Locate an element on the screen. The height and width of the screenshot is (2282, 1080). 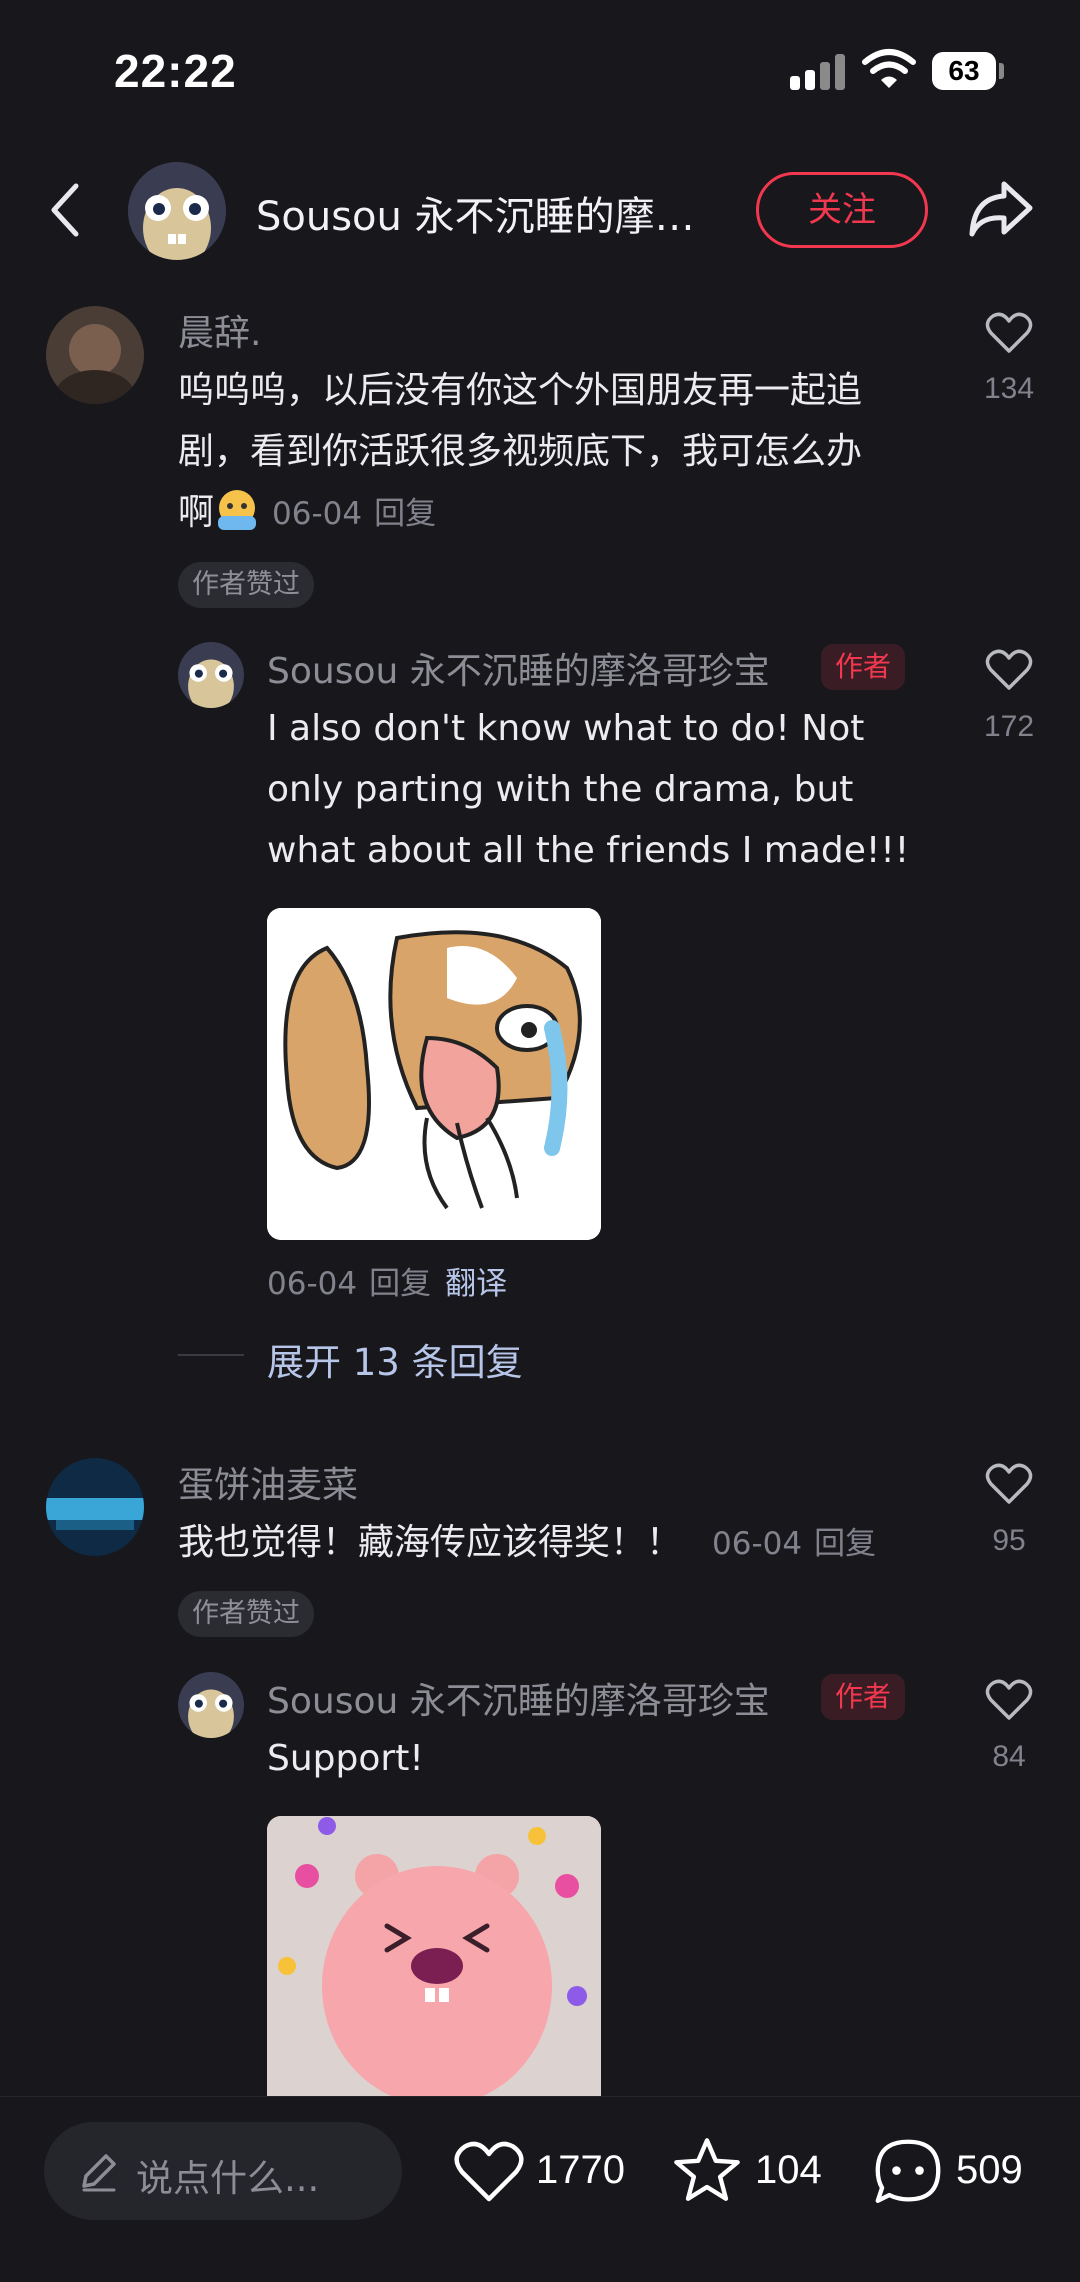
like-count: 172 is located at coordinates (1009, 726).